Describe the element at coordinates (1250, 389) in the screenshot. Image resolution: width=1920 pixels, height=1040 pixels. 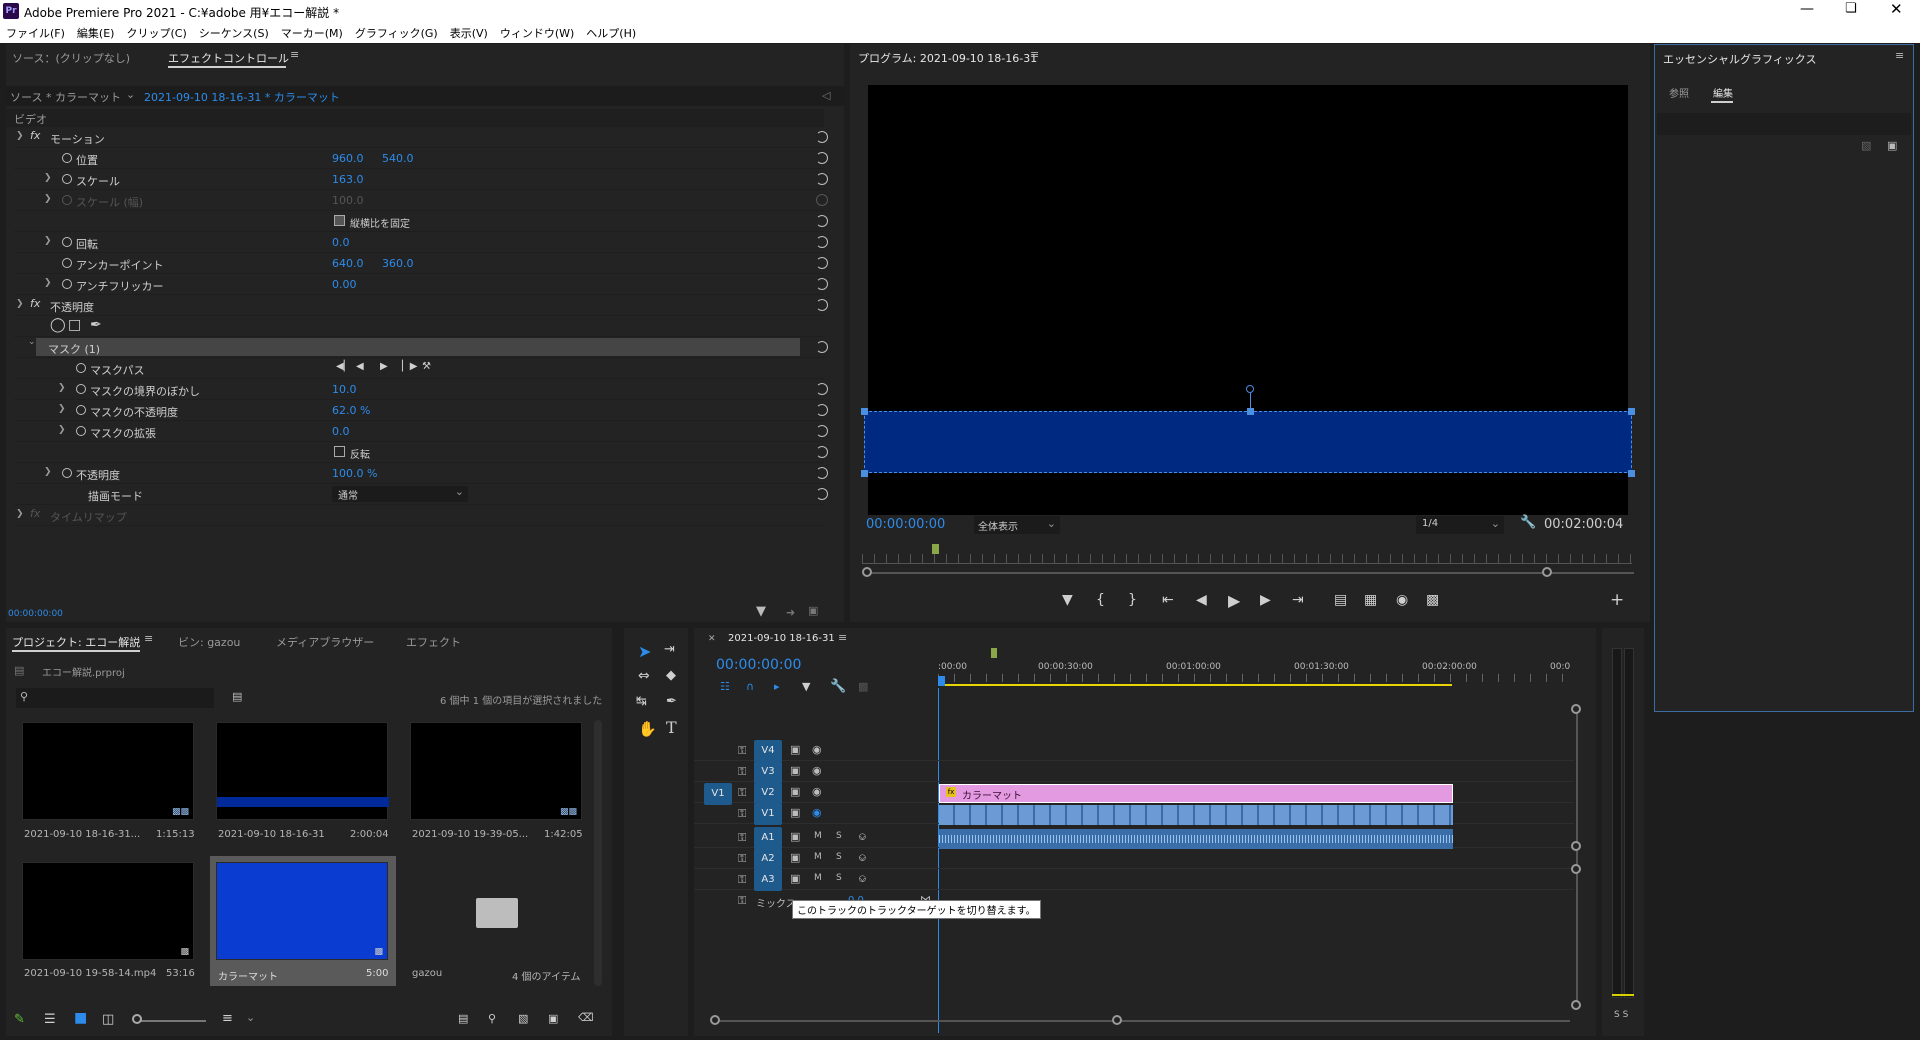
I see `anchor-handle` at that location.